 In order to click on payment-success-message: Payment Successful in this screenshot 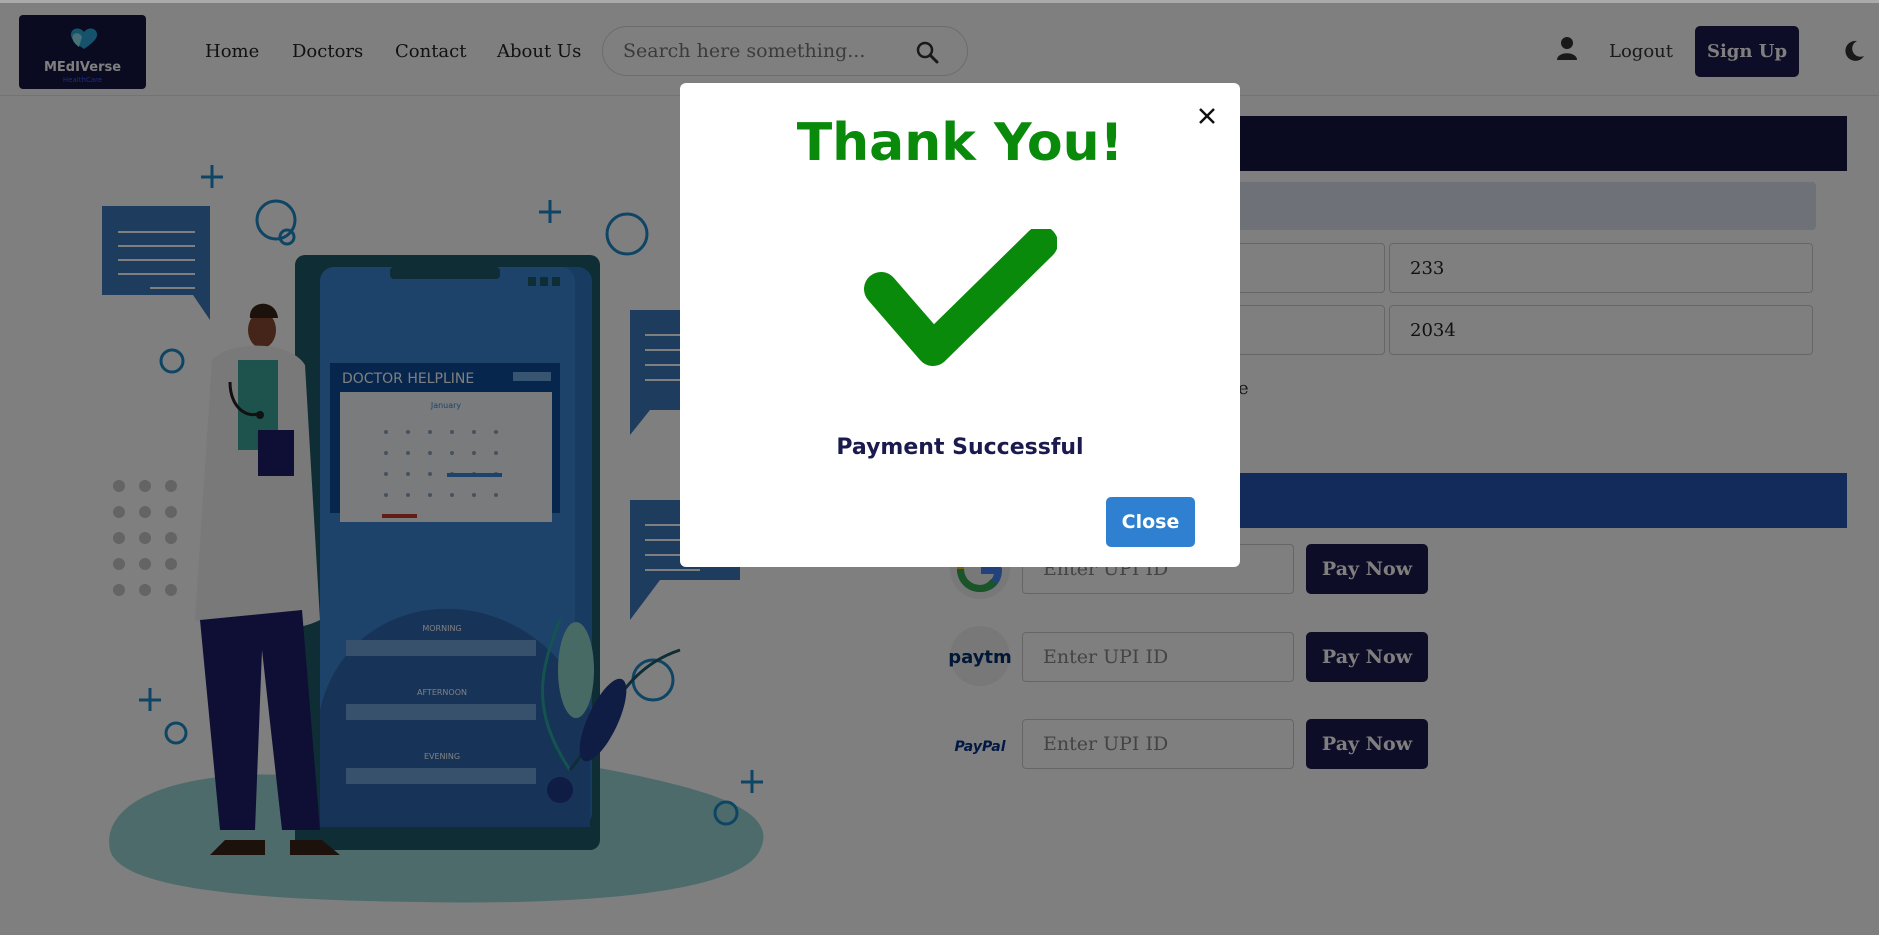, I will do `click(960, 447)`.